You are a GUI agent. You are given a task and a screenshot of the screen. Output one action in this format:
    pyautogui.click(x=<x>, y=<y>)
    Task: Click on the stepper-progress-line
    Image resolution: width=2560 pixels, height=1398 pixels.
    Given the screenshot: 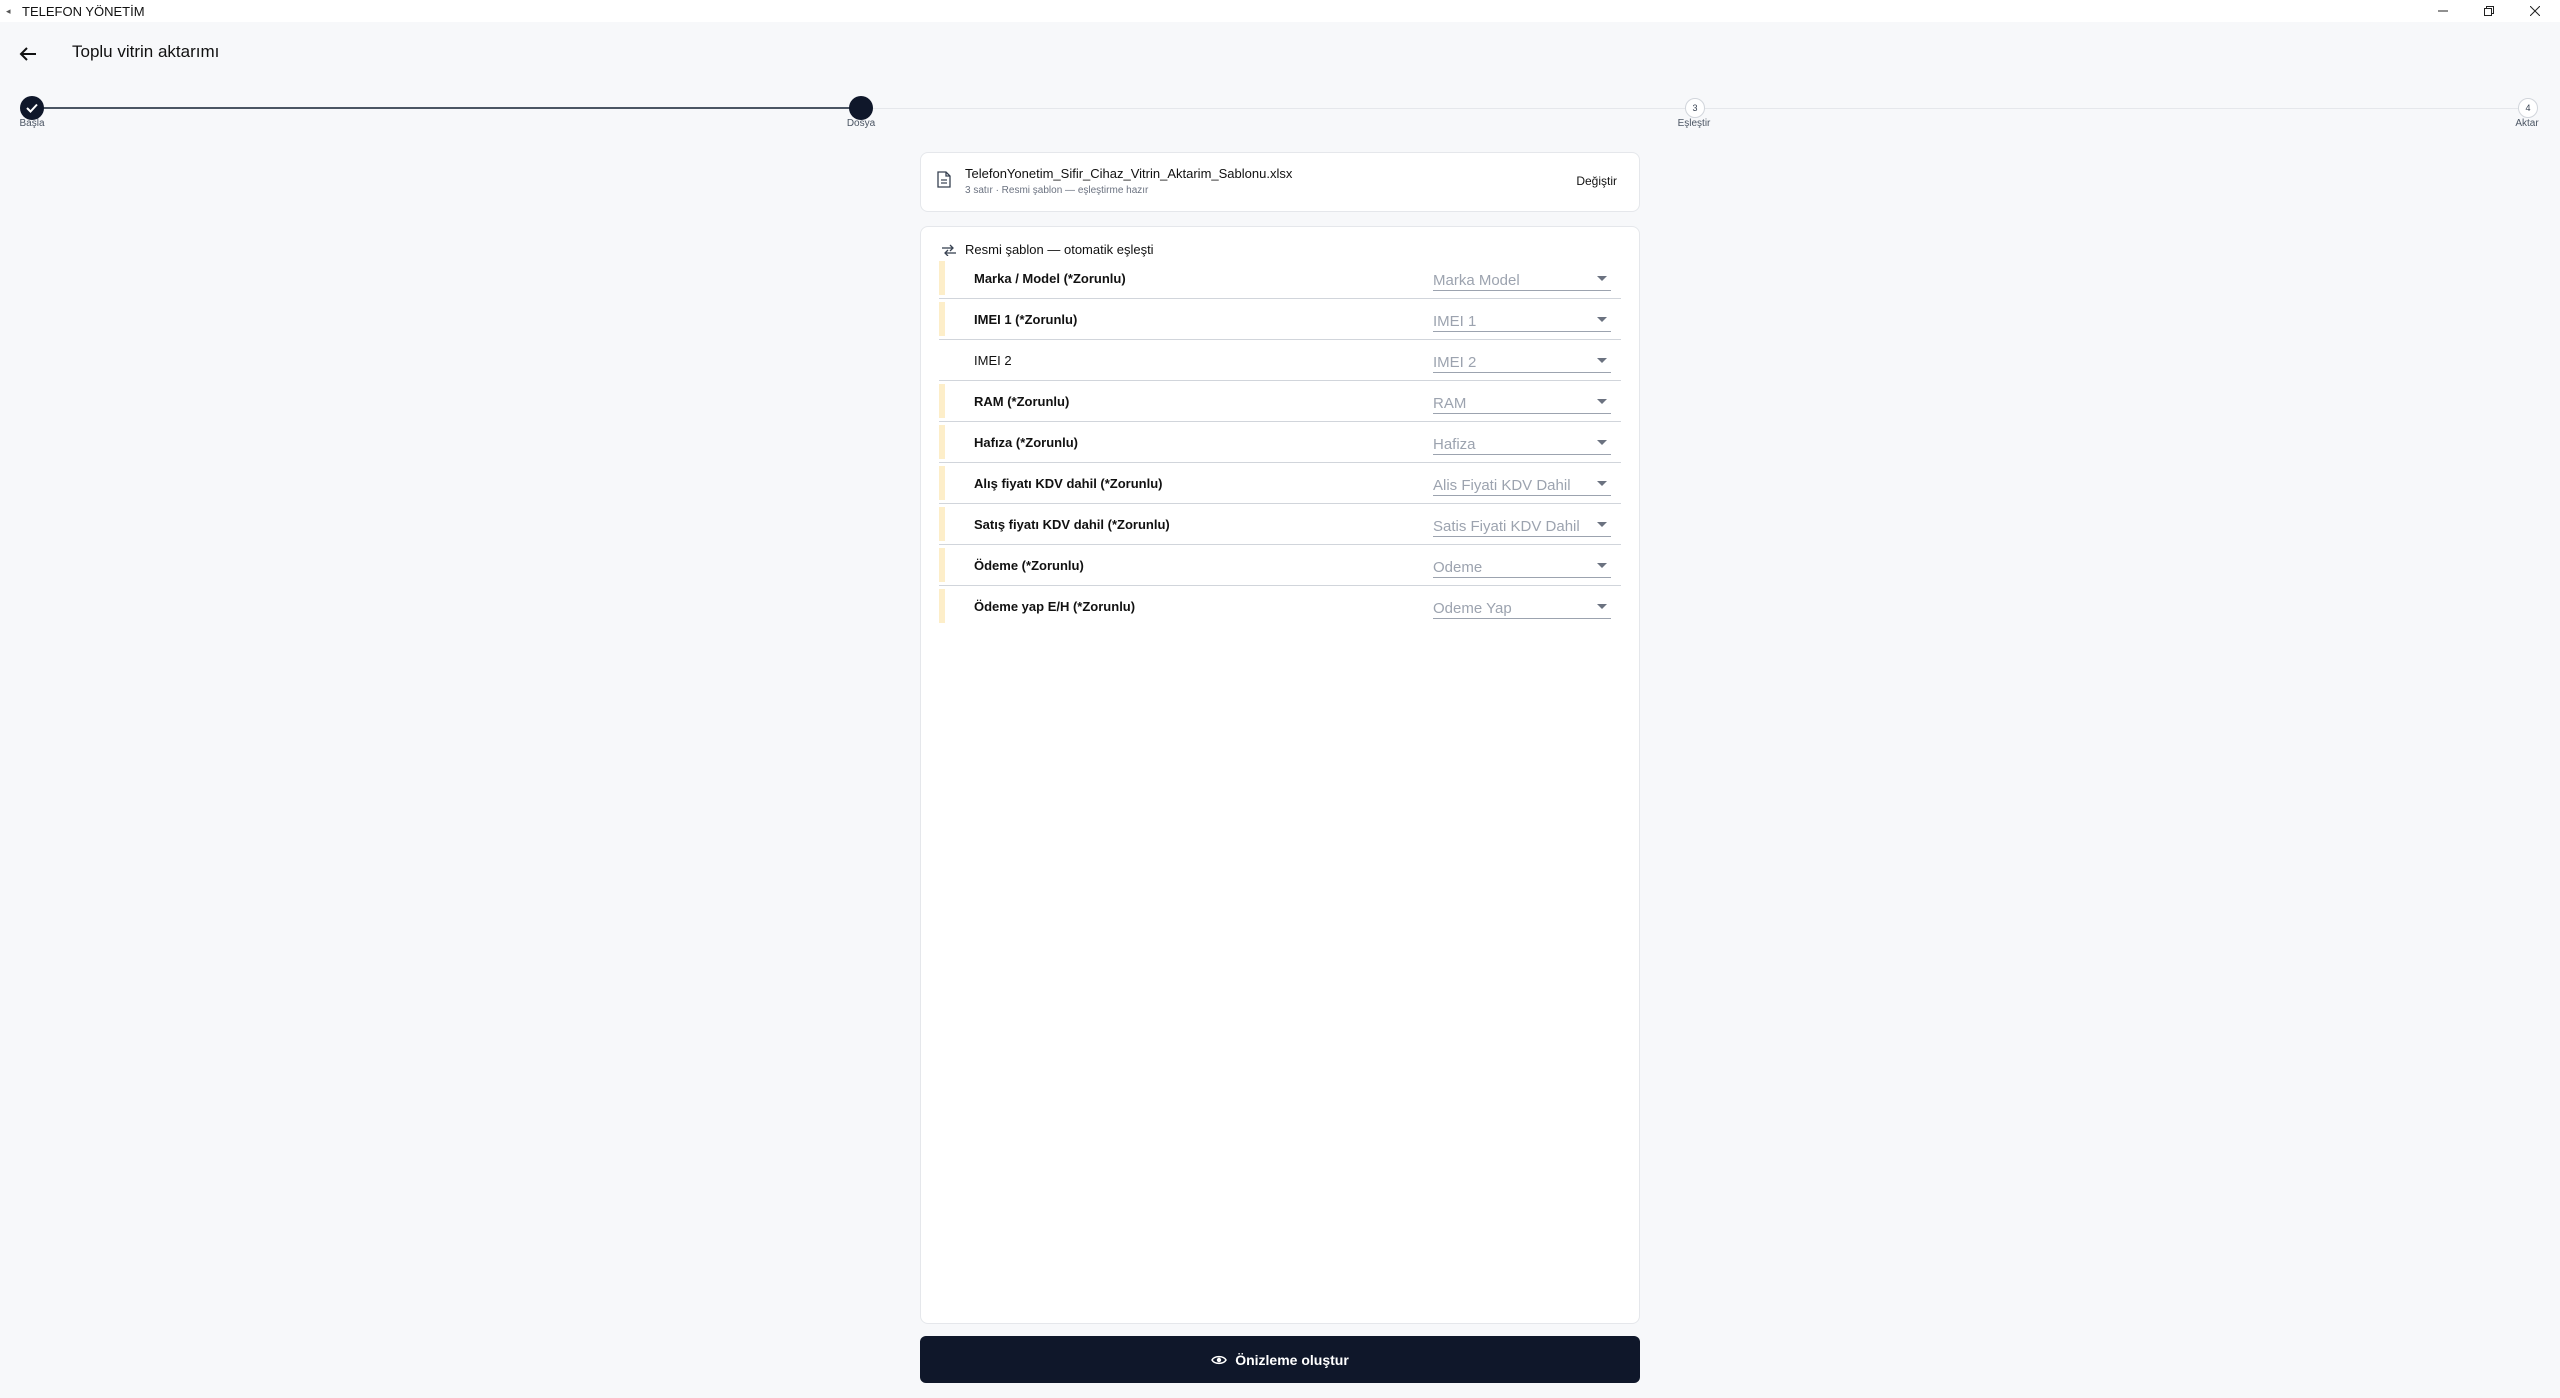 What is the action you would take?
    pyautogui.click(x=446, y=108)
    